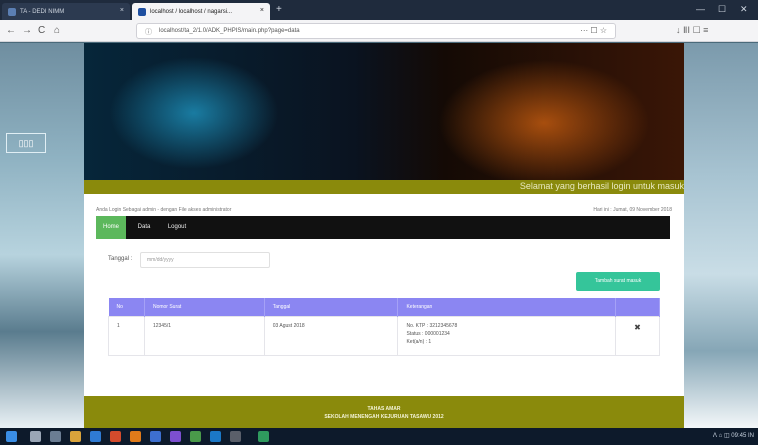 The image size is (758, 445). I want to click on start-icon, so click(11, 436).